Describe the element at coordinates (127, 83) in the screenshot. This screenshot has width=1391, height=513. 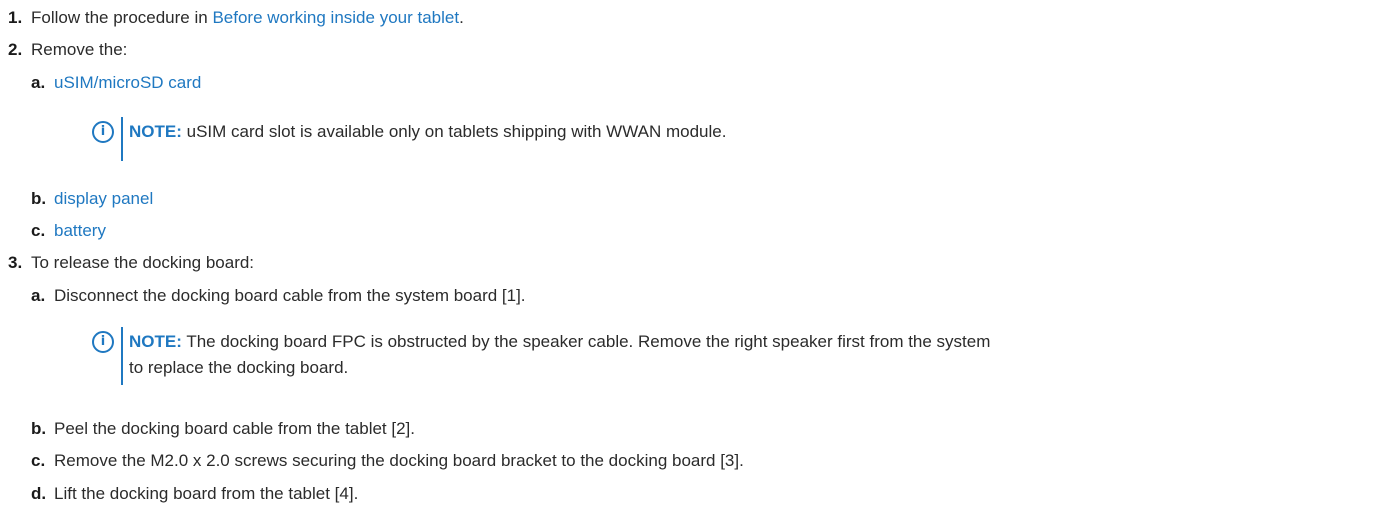
I see `usim-microsd-card-link: uSIM/microSD card` at that location.